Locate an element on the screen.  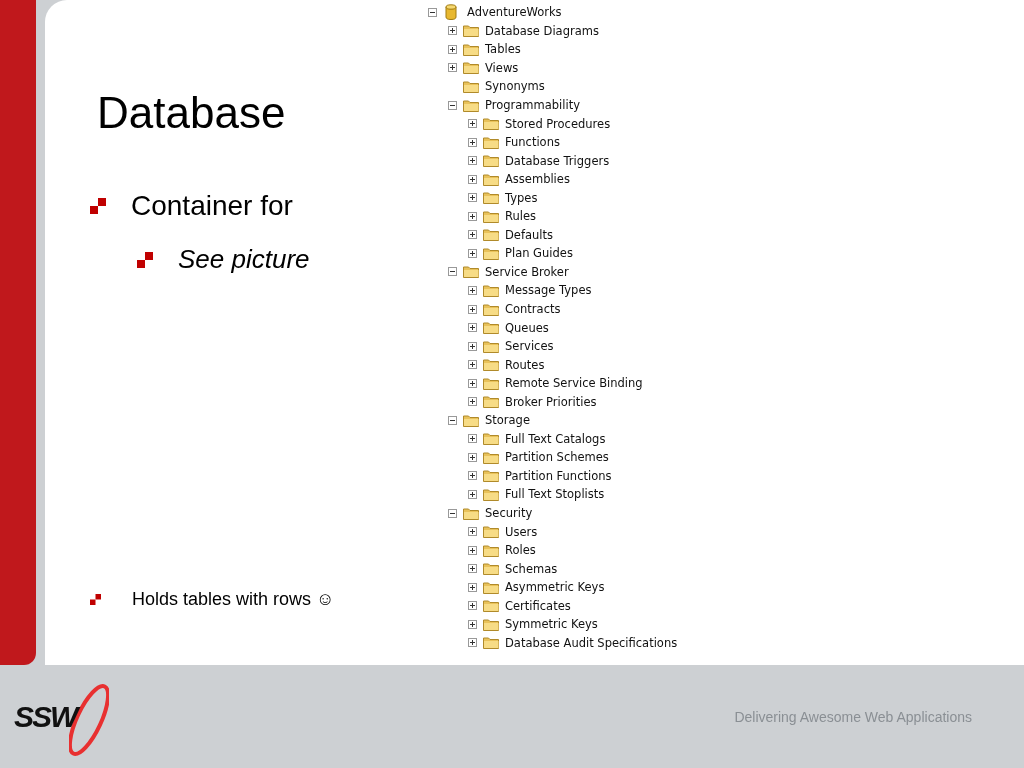
tree-item: Certificates is located at coordinates (538, 605).